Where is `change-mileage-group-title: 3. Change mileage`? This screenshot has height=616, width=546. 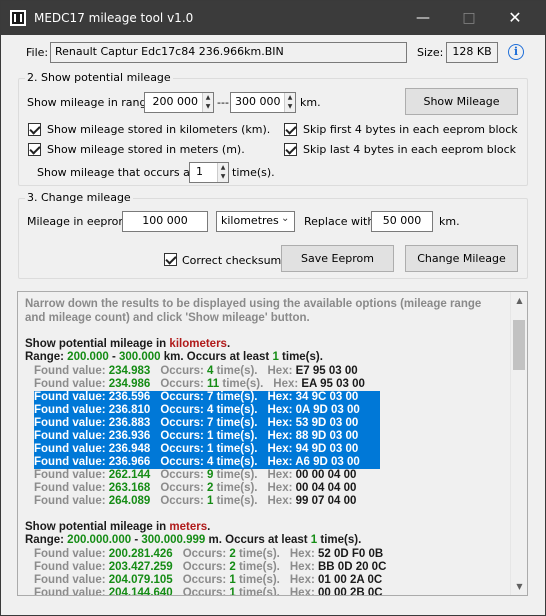
change-mileage-group-title: 3. Change mileage is located at coordinates (79, 197).